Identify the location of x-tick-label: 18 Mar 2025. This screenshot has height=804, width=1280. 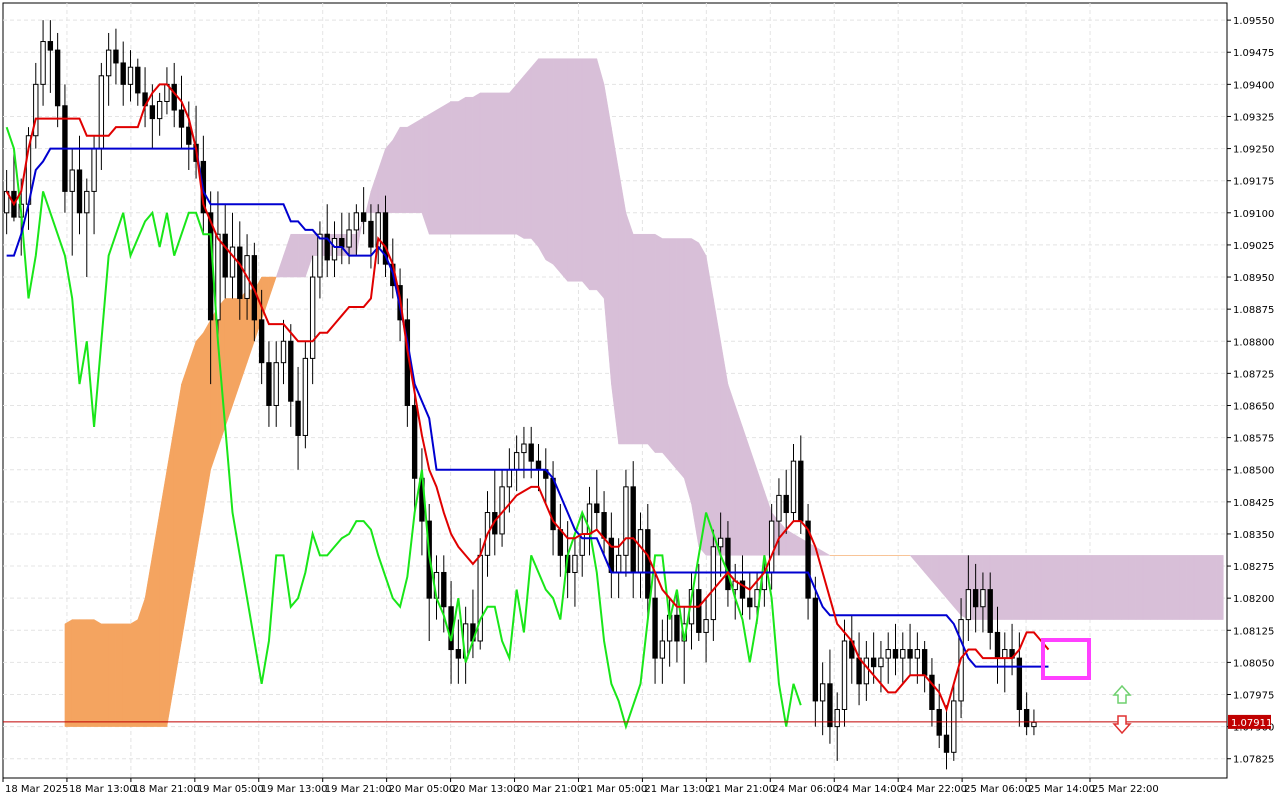
(36, 789).